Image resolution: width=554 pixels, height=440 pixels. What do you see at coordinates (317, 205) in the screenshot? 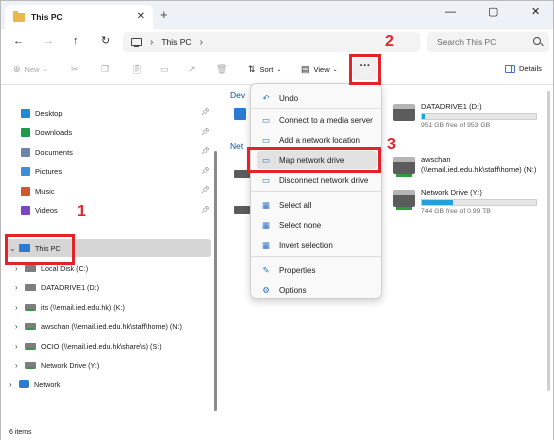
I see `menu-item-select-all: ▦ Select all` at bounding box center [317, 205].